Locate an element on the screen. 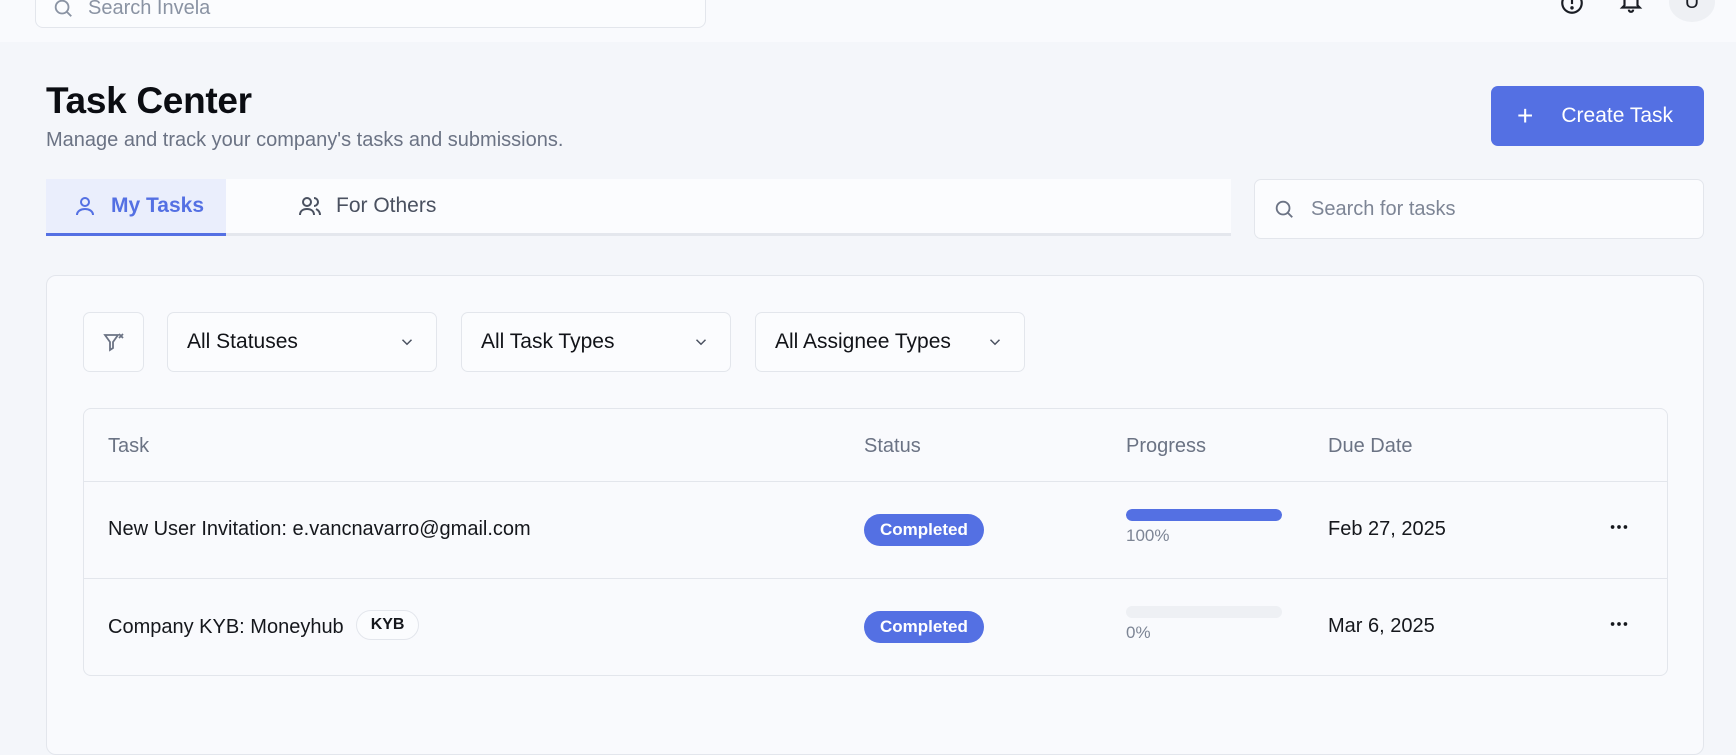  tab-for-others: For Others is located at coordinates (383, 206).